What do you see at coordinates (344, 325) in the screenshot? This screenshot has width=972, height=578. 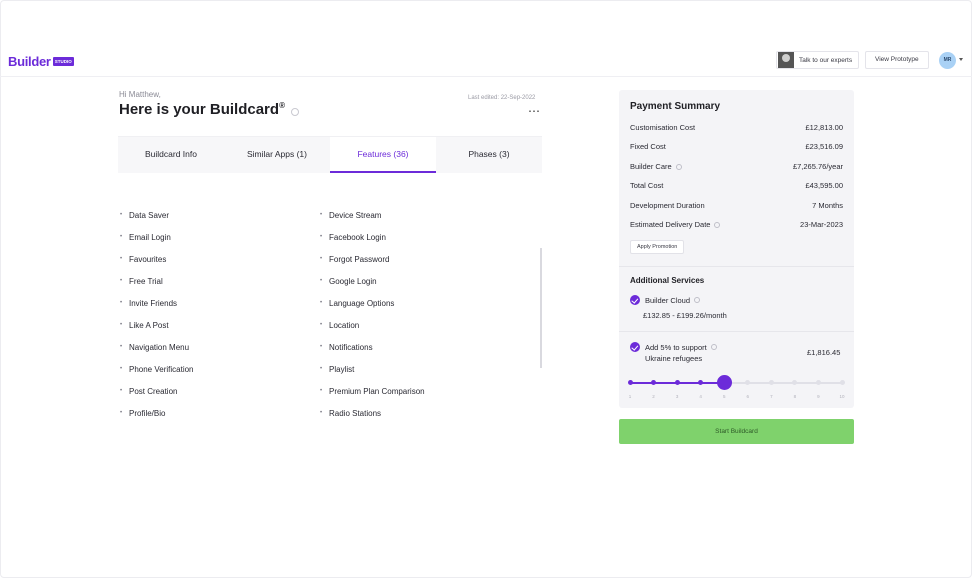 I see `feature-label: Location` at bounding box center [344, 325].